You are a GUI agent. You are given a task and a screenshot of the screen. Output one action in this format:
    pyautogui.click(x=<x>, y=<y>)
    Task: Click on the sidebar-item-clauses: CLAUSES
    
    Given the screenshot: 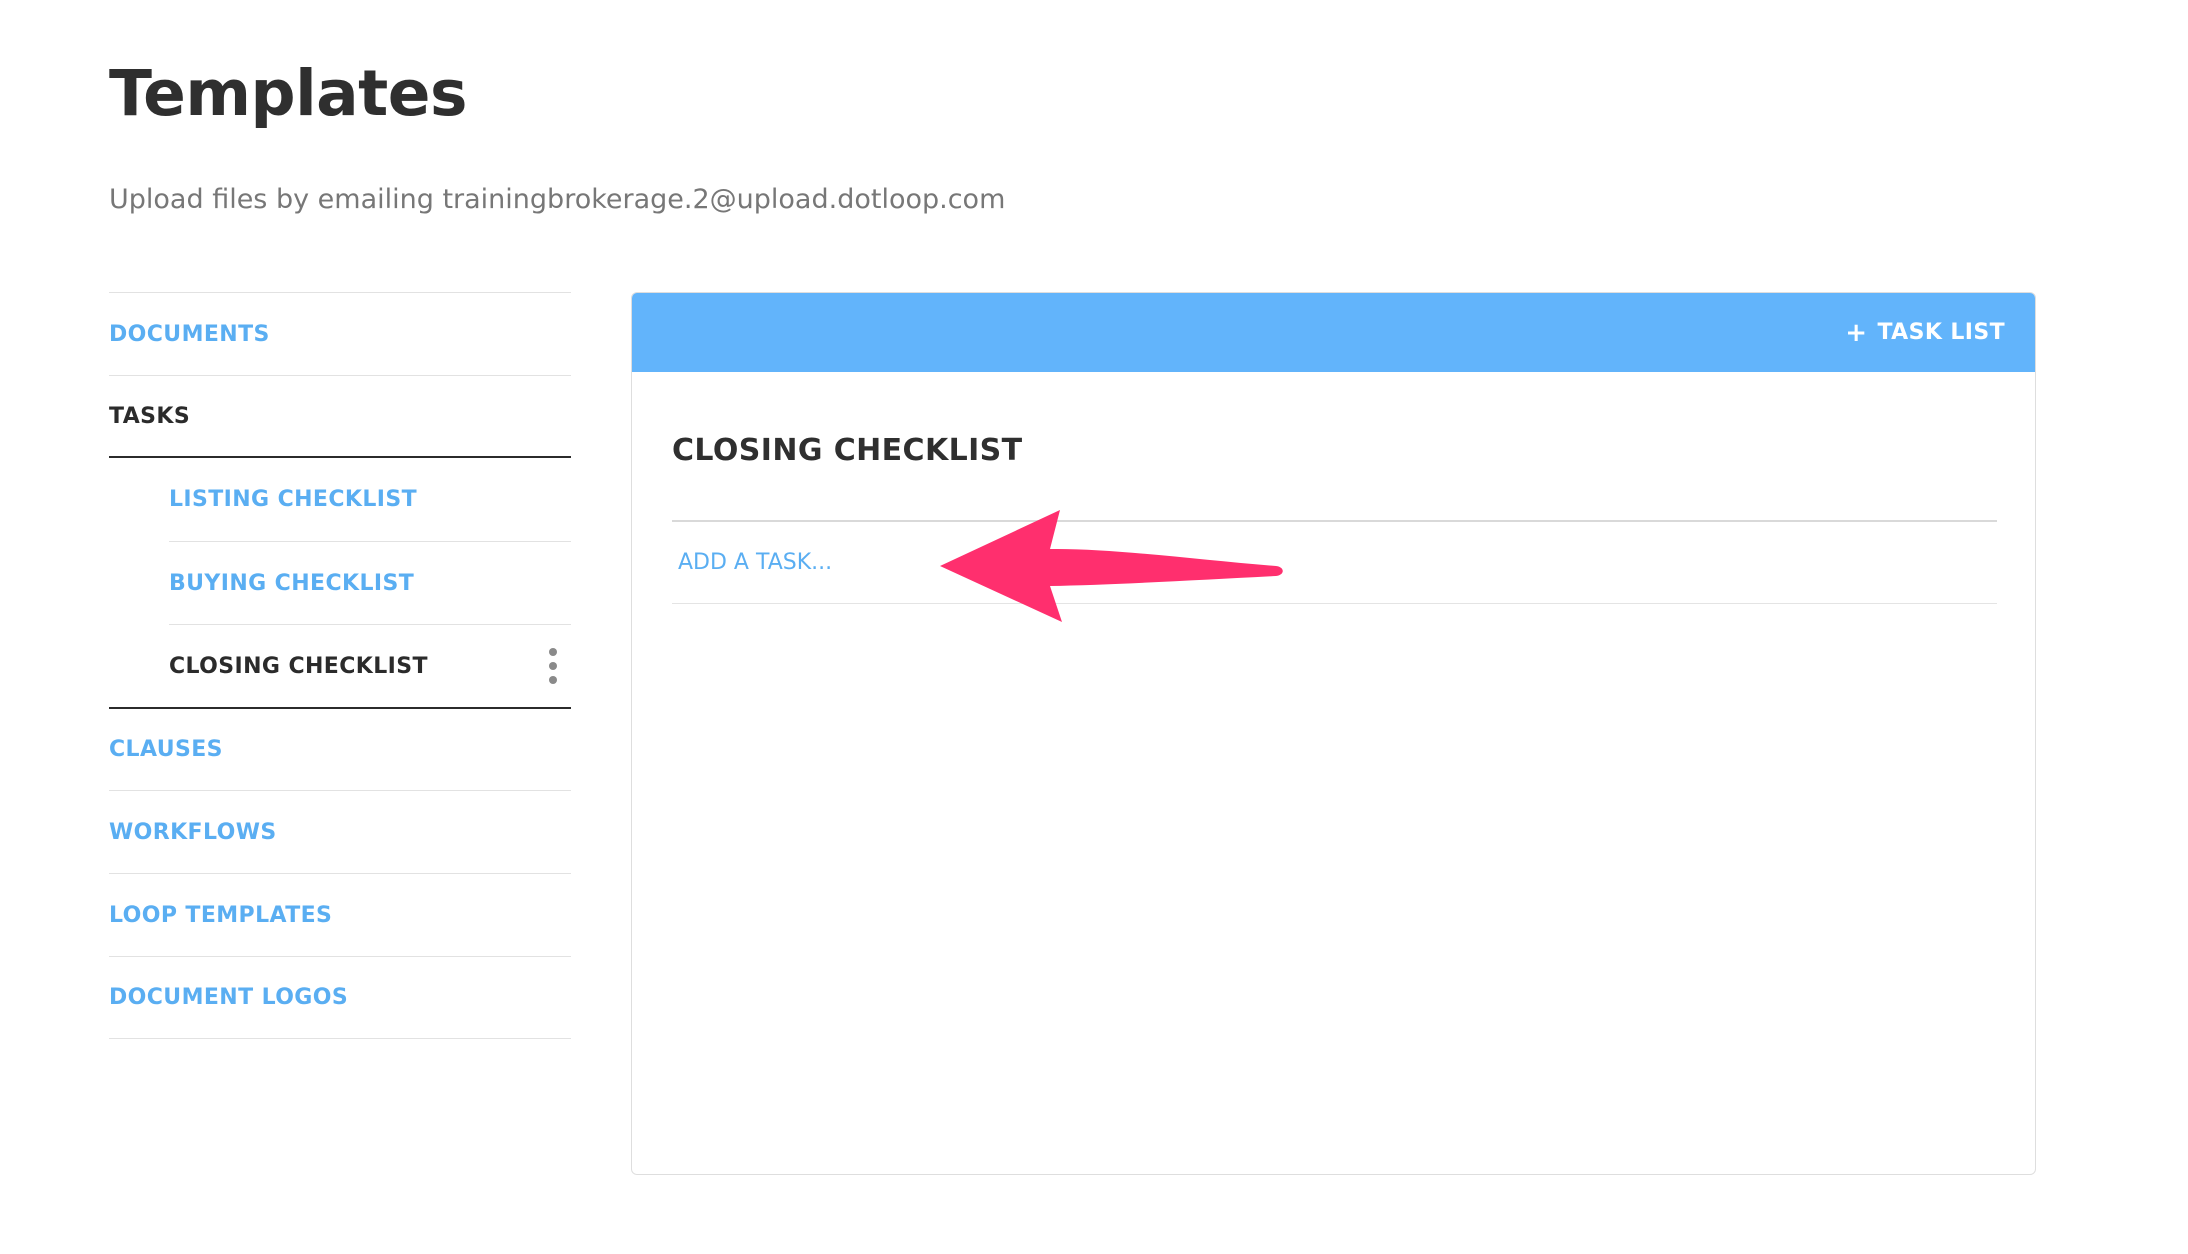 What is the action you would take?
    pyautogui.click(x=340, y=748)
    